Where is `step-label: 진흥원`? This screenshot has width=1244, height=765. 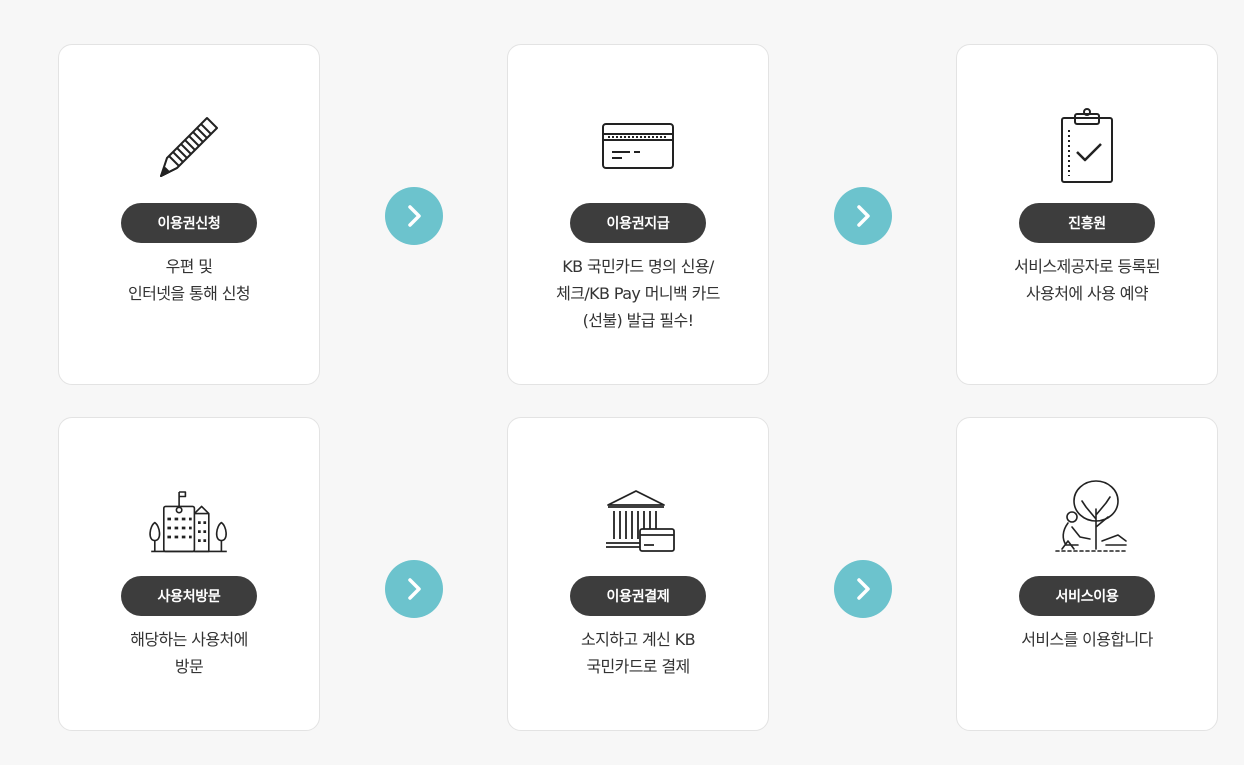 step-label: 진흥원 is located at coordinates (1087, 223).